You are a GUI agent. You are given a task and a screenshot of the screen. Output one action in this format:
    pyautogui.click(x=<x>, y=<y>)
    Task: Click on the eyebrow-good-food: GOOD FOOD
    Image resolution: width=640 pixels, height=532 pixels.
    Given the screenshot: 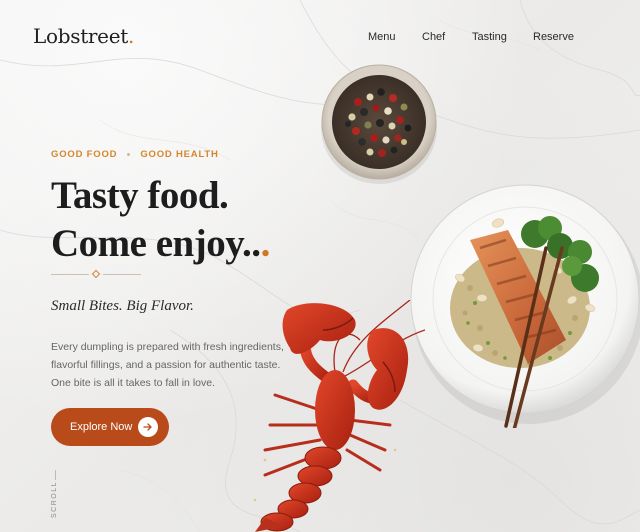 What is the action you would take?
    pyautogui.click(x=84, y=154)
    